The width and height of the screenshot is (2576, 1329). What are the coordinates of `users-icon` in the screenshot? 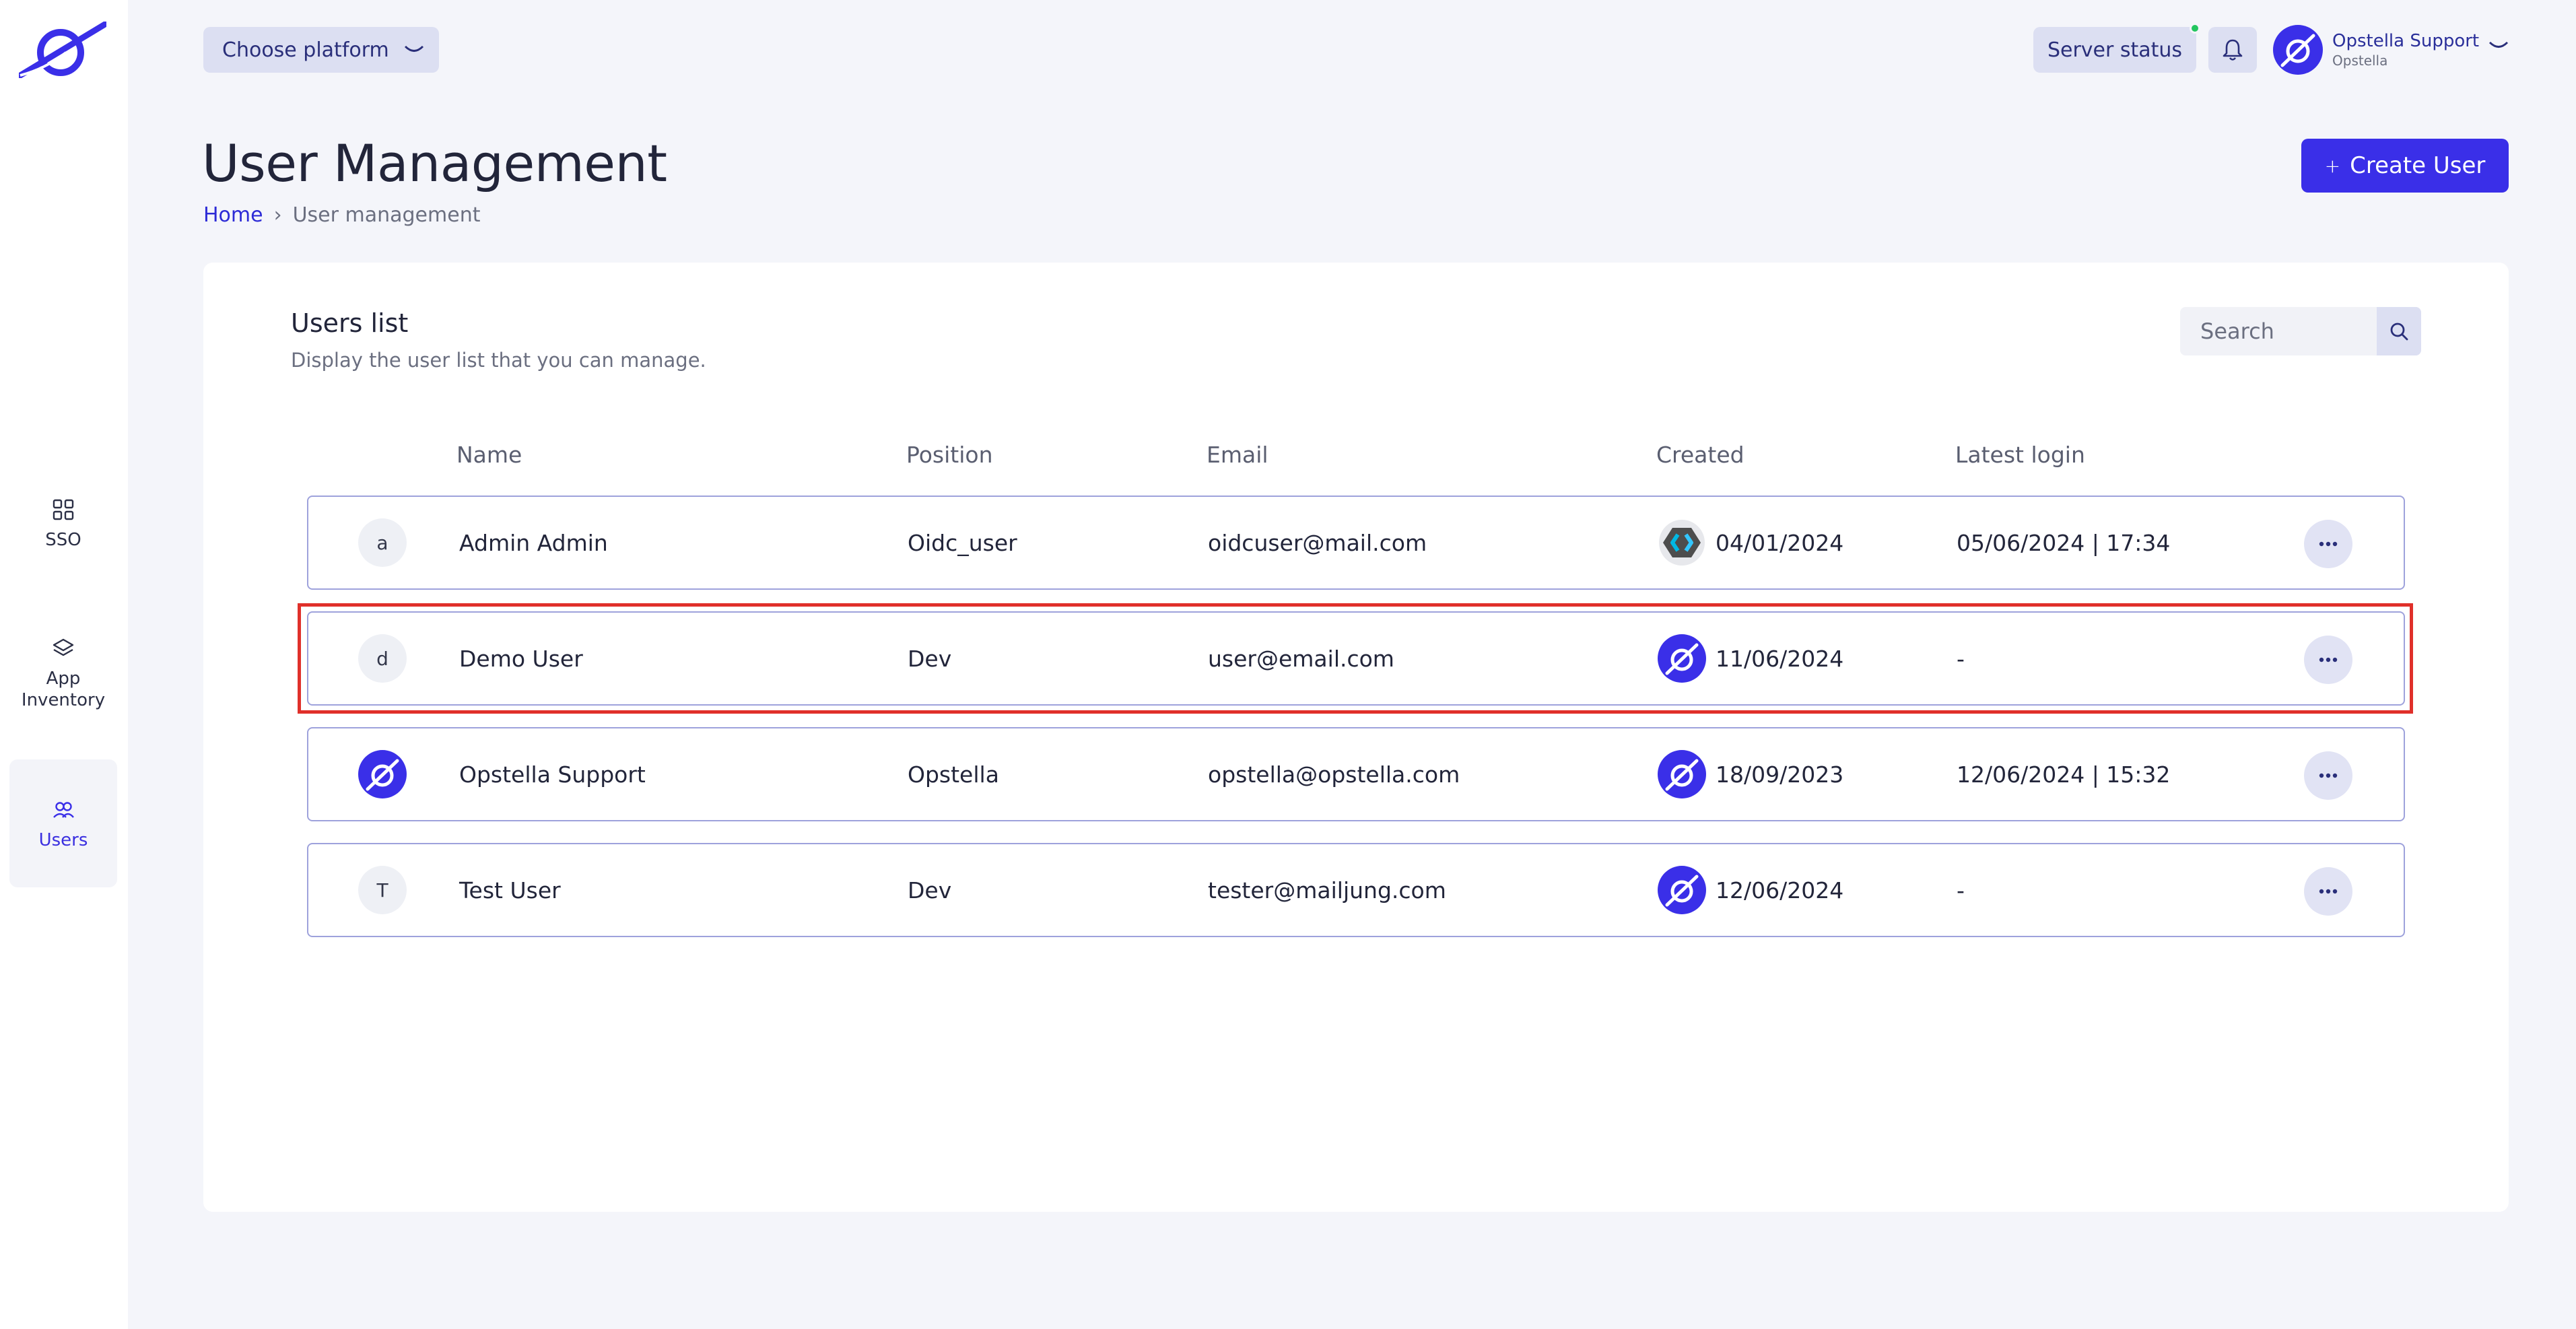 It's located at (63, 810).